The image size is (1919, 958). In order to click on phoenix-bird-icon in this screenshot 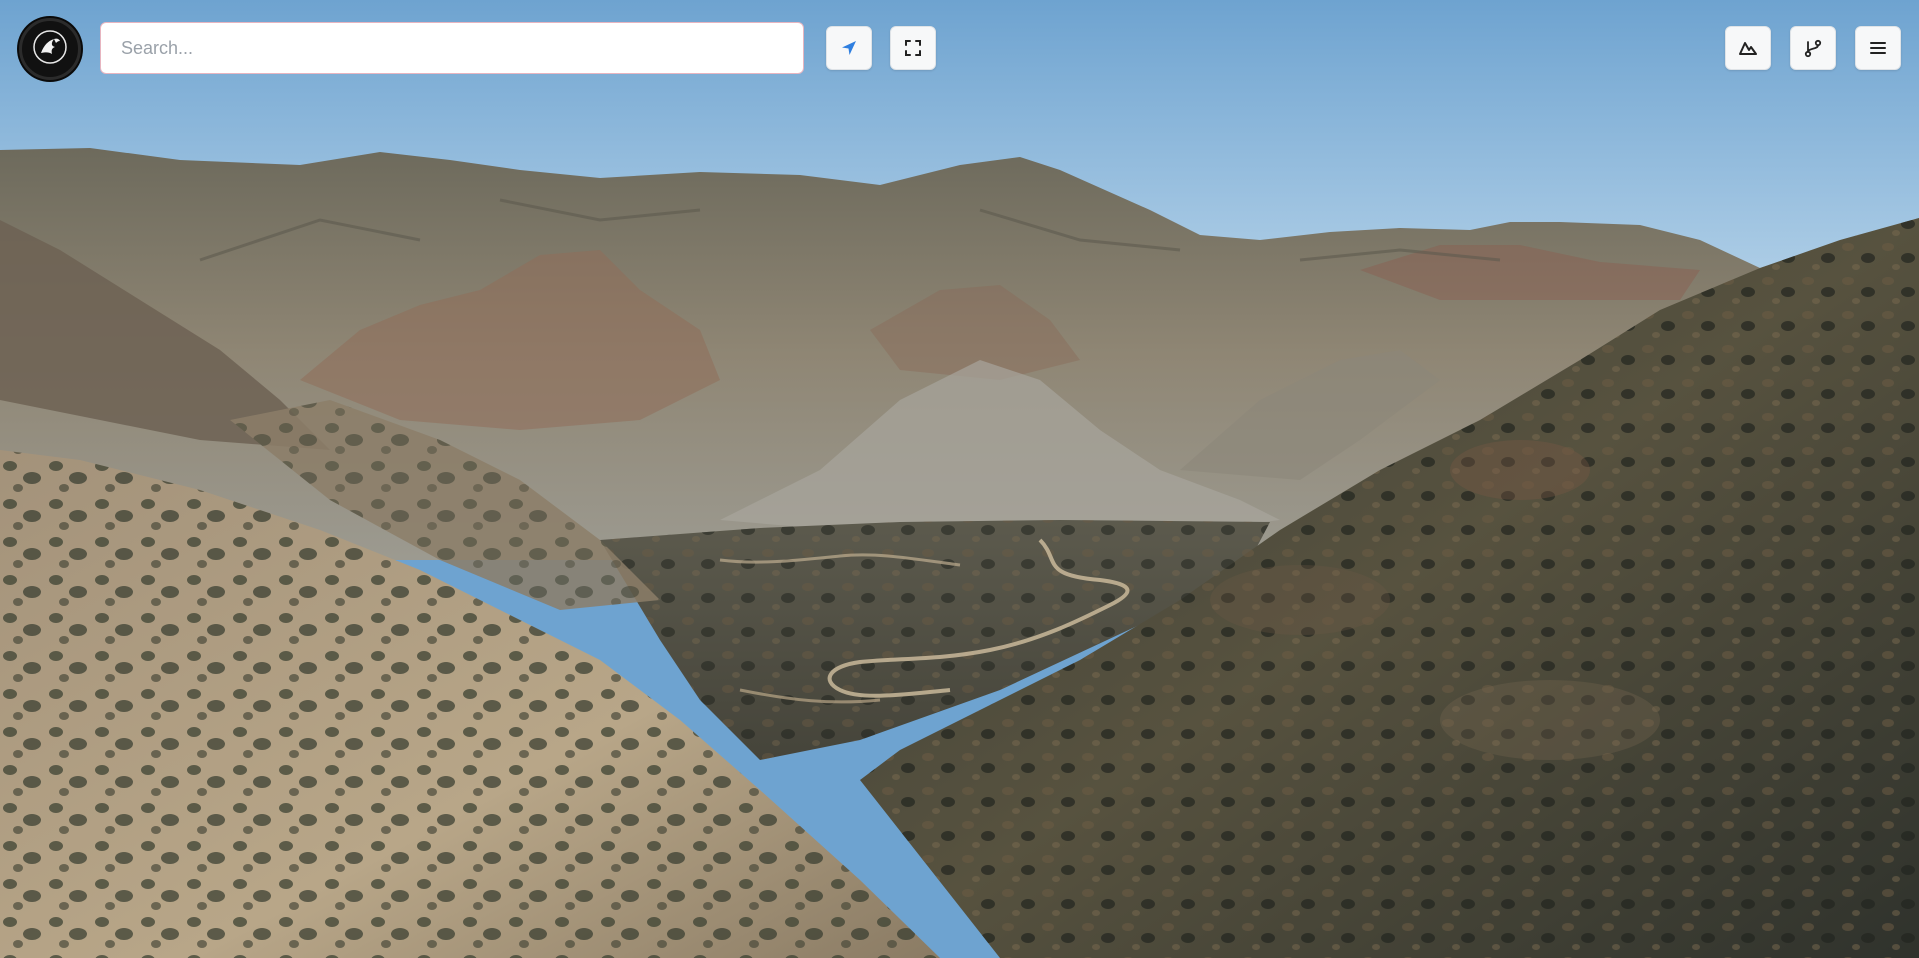, I will do `click(50, 49)`.